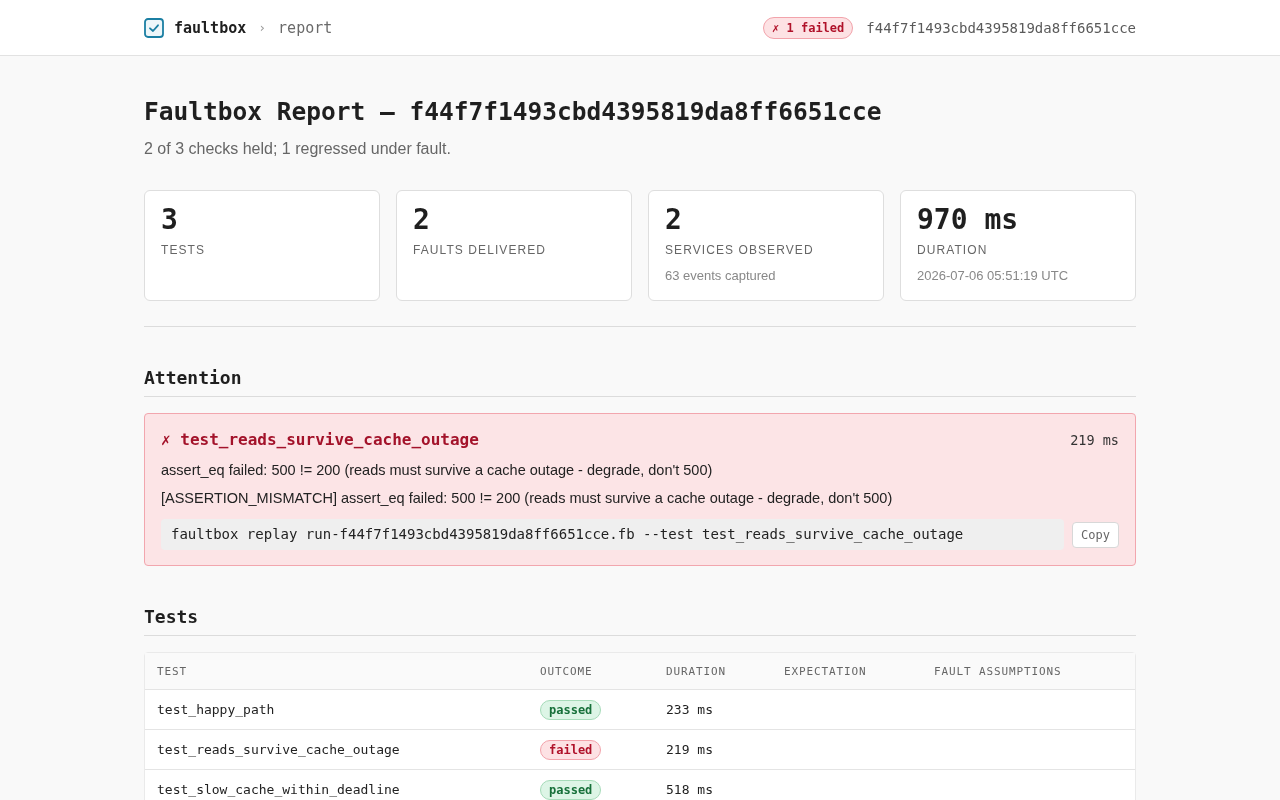 The image size is (1280, 800). I want to click on replay-command: faultbox replay run-f44f7f1493cbd4395819da8ff6651cce.fb --test test_reads_survive_cache_outage, so click(613, 534).